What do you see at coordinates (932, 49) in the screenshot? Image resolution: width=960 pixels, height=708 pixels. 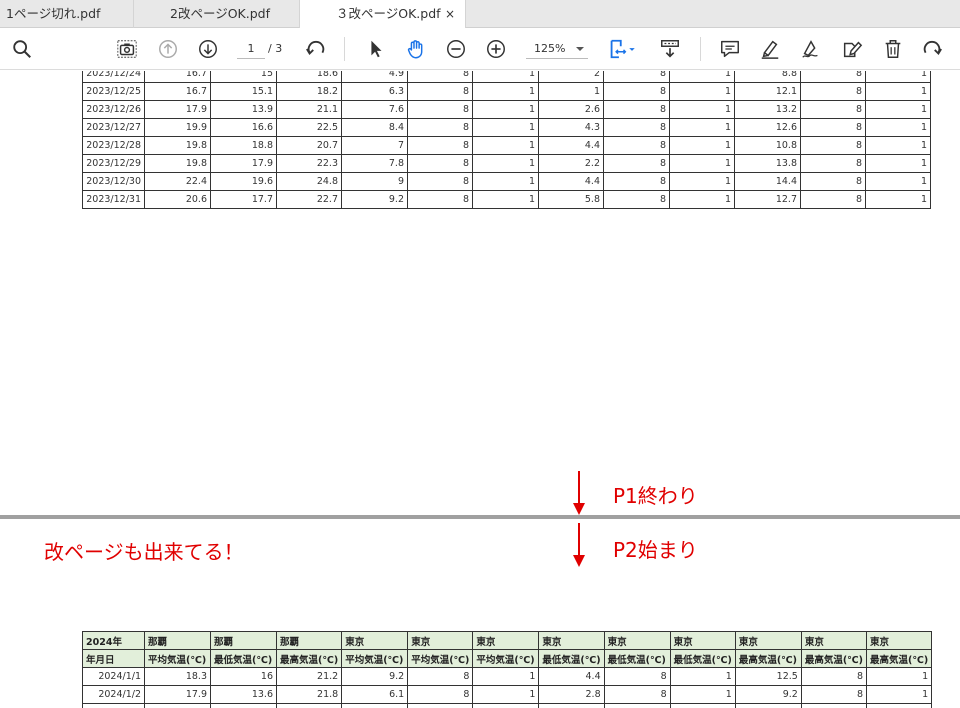 I see `redo-icon` at bounding box center [932, 49].